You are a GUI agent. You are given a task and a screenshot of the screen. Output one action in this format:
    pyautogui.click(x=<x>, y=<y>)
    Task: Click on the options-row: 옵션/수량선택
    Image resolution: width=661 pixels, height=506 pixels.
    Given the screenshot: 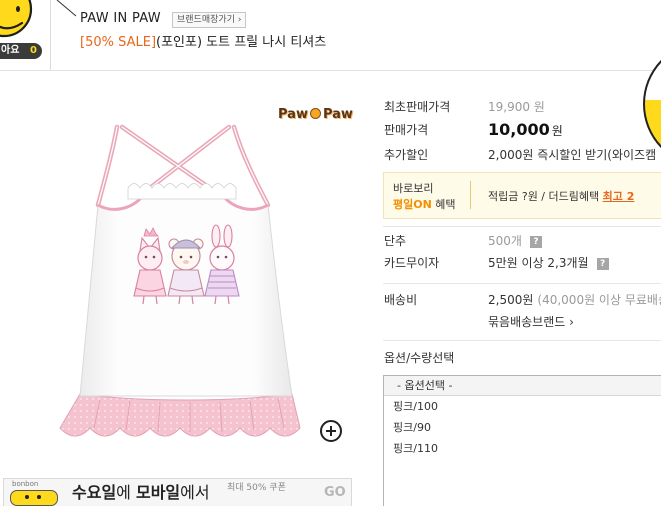 What is the action you would take?
    pyautogui.click(x=522, y=358)
    